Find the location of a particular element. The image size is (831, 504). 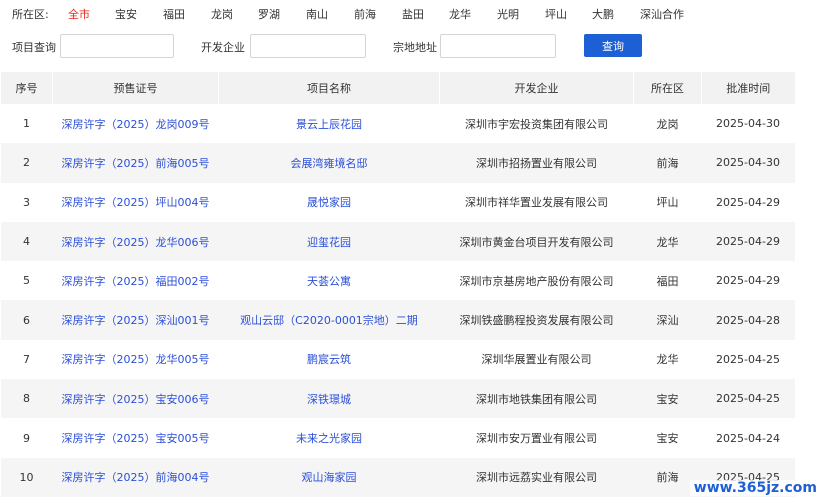

district-futian: 福田 is located at coordinates (174, 14).